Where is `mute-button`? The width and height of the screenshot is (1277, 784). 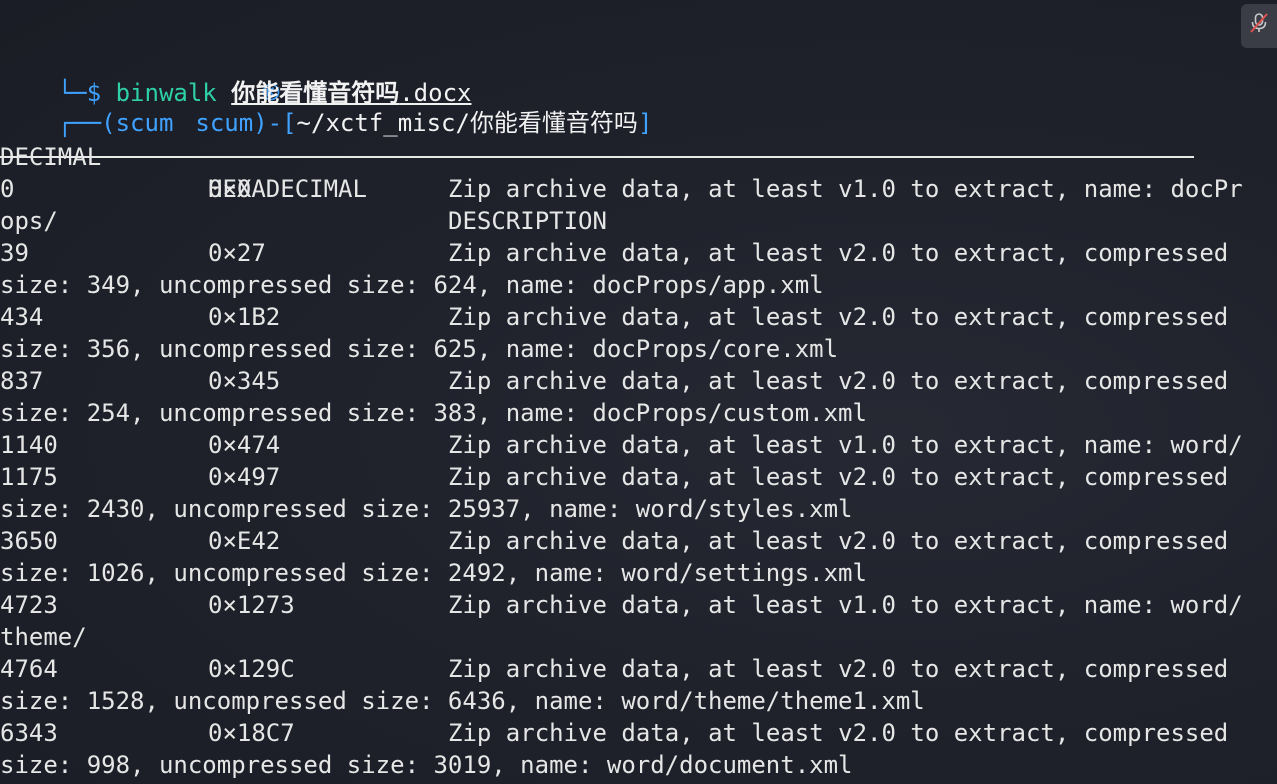 mute-button is located at coordinates (1259, 26).